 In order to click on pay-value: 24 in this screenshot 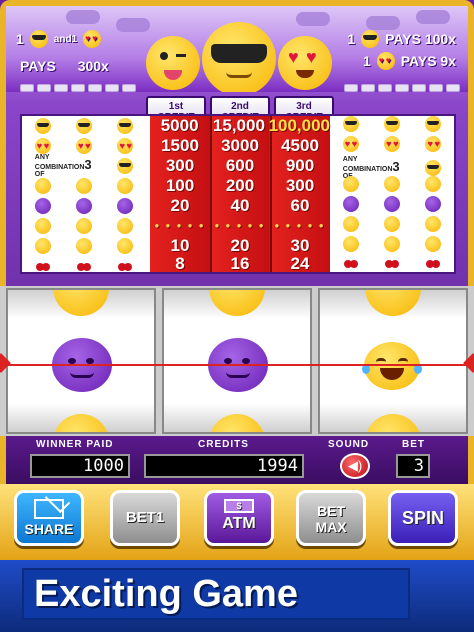, I will do `click(300, 263)`.